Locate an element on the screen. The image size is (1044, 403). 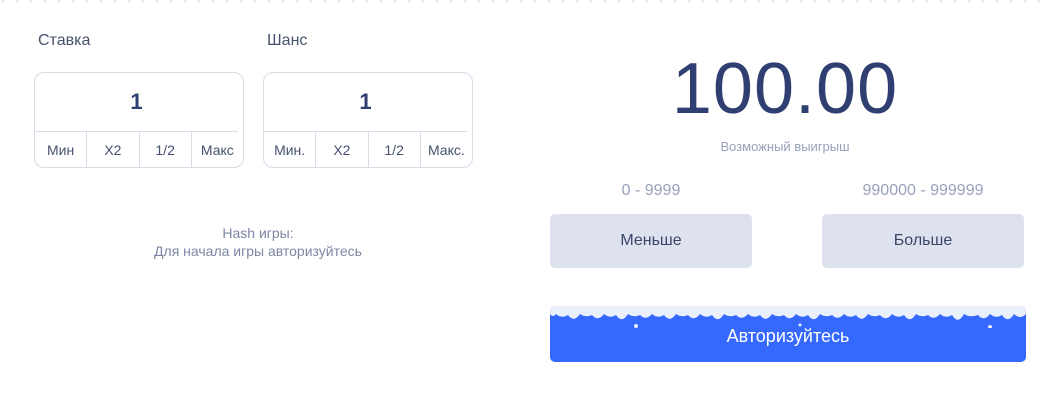
more-button: Больше is located at coordinates (923, 241).